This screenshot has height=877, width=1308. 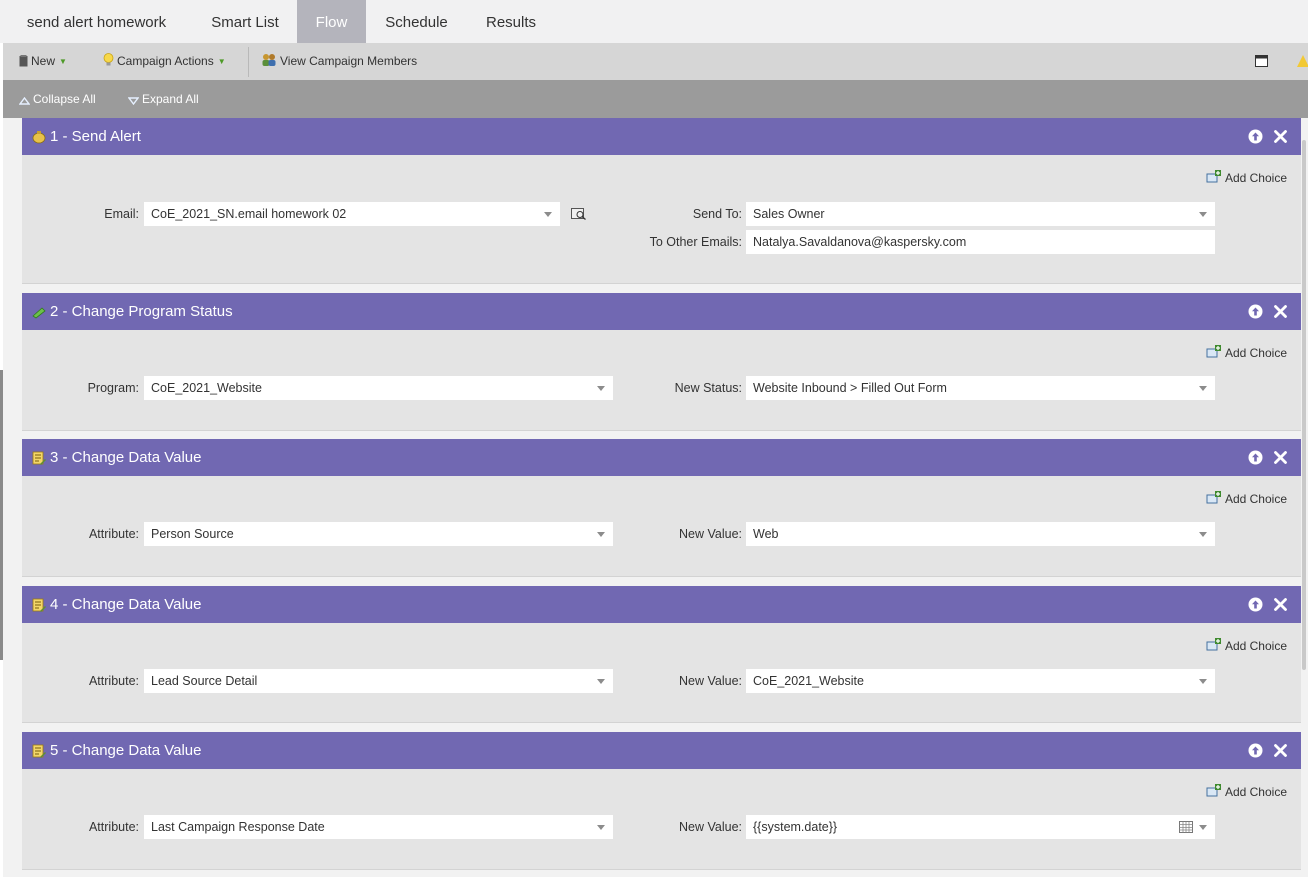 I want to click on other-emails-label: To Other Emails:, so click(x=695, y=242).